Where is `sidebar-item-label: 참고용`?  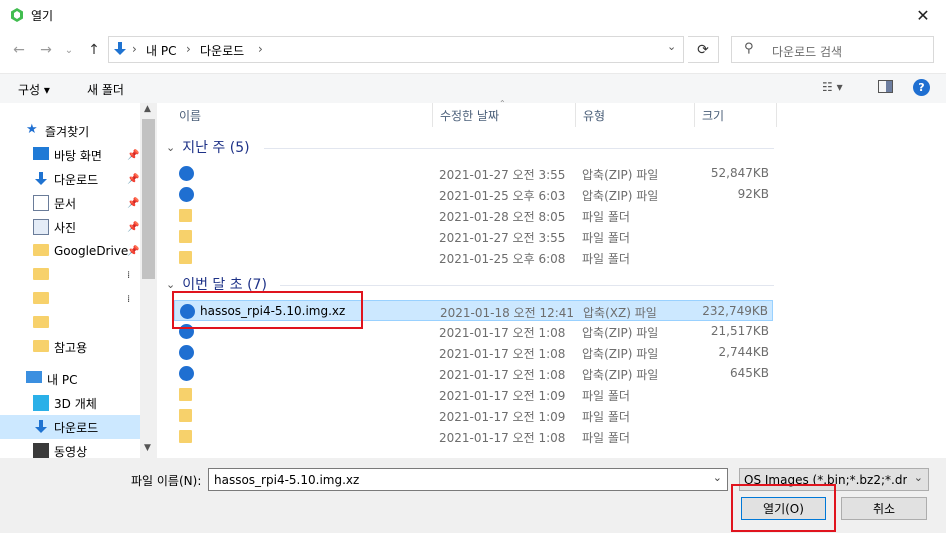
sidebar-item-label: 참고용 is located at coordinates (71, 347).